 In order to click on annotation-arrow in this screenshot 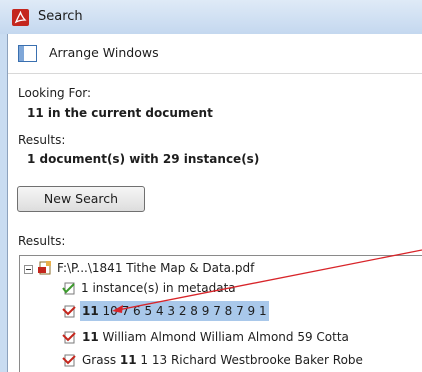, I will do `click(267, 281)`.